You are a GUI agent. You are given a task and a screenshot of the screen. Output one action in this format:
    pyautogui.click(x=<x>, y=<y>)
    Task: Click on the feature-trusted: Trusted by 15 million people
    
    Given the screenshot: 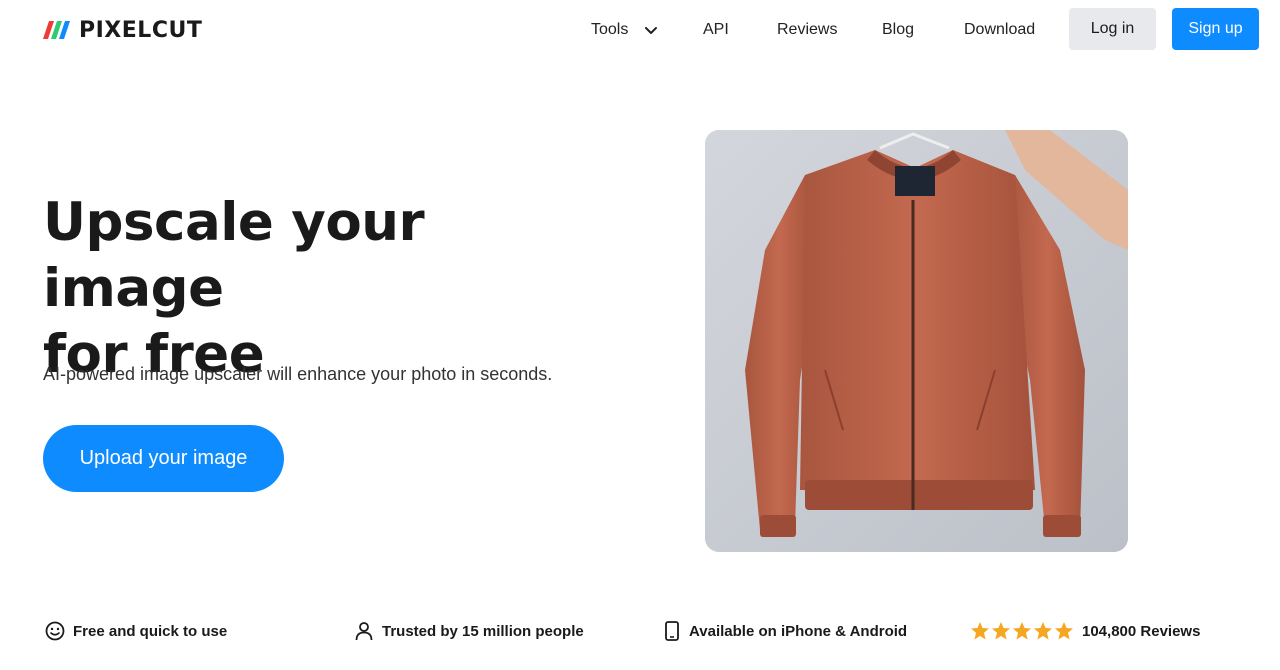 What is the action you would take?
    pyautogui.click(x=469, y=631)
    